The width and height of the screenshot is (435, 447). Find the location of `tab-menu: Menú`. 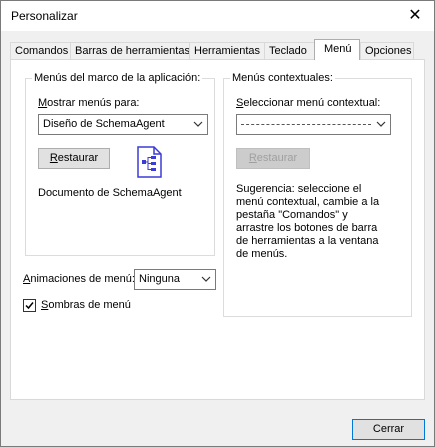

tab-menu: Menú is located at coordinates (337, 49).